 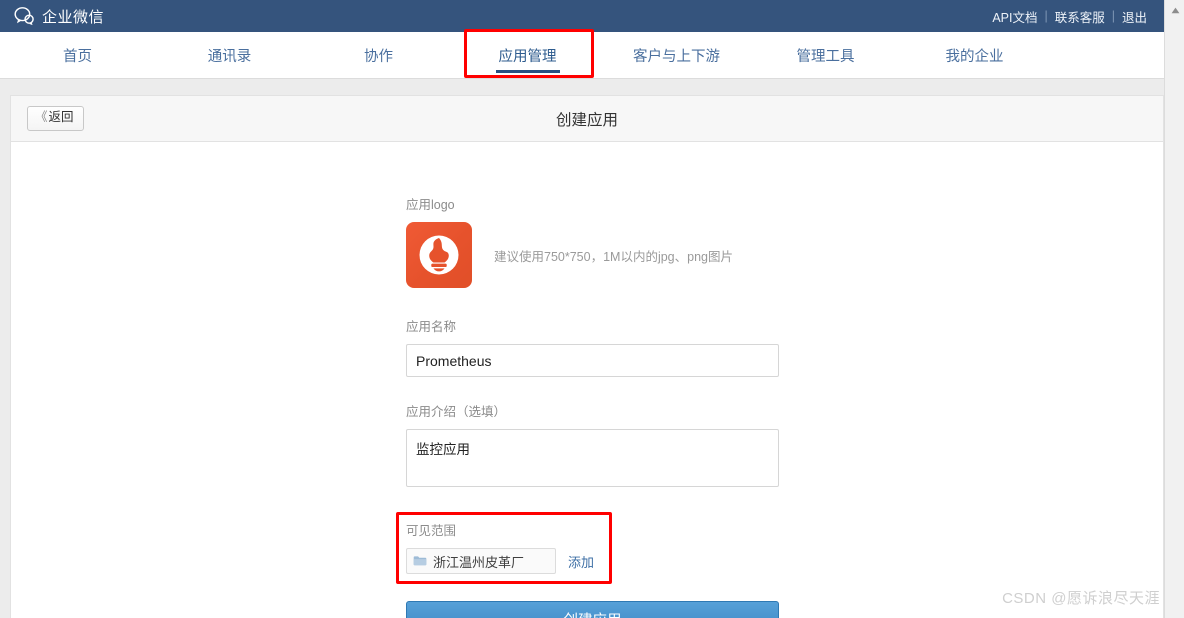 What do you see at coordinates (1081, 598) in the screenshot?
I see `watermark: CSDN @愿诉浪尽天涯` at bounding box center [1081, 598].